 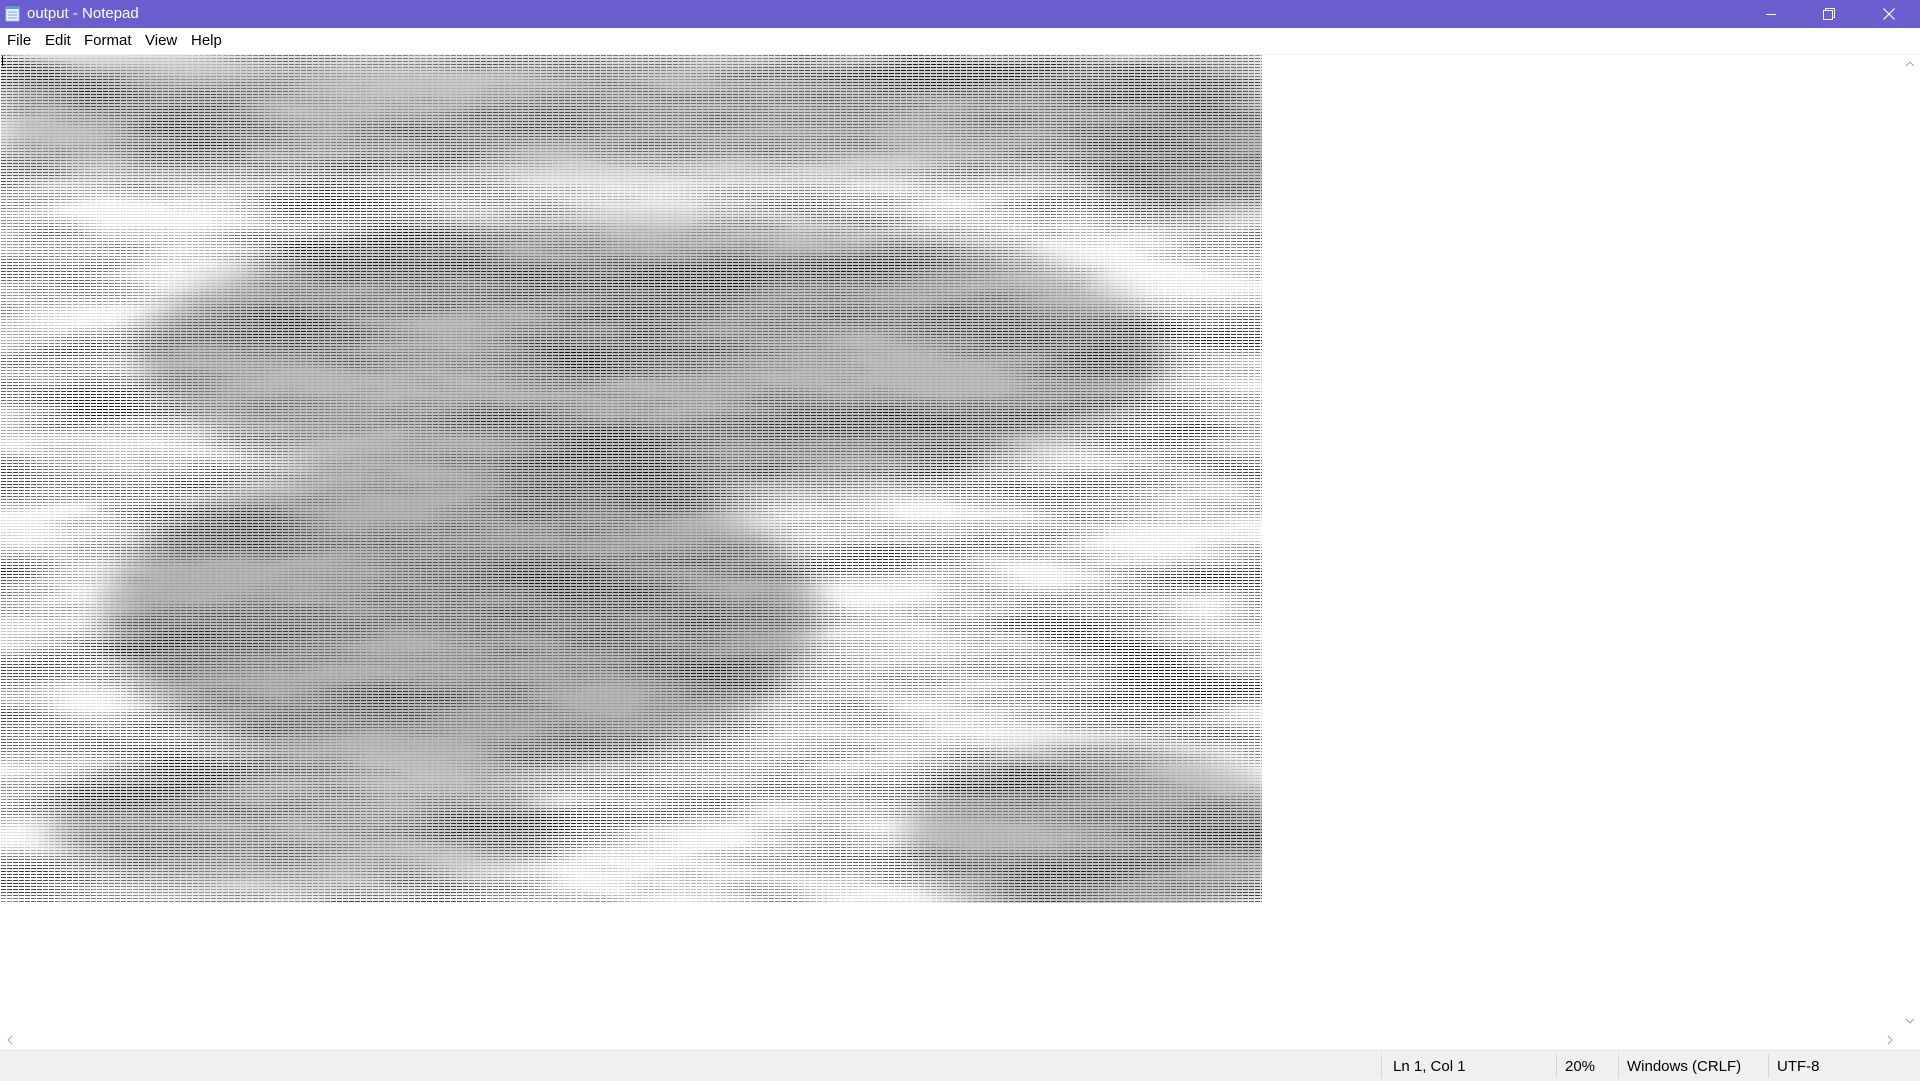 What do you see at coordinates (108, 41) in the screenshot?
I see `menu-format: Format` at bounding box center [108, 41].